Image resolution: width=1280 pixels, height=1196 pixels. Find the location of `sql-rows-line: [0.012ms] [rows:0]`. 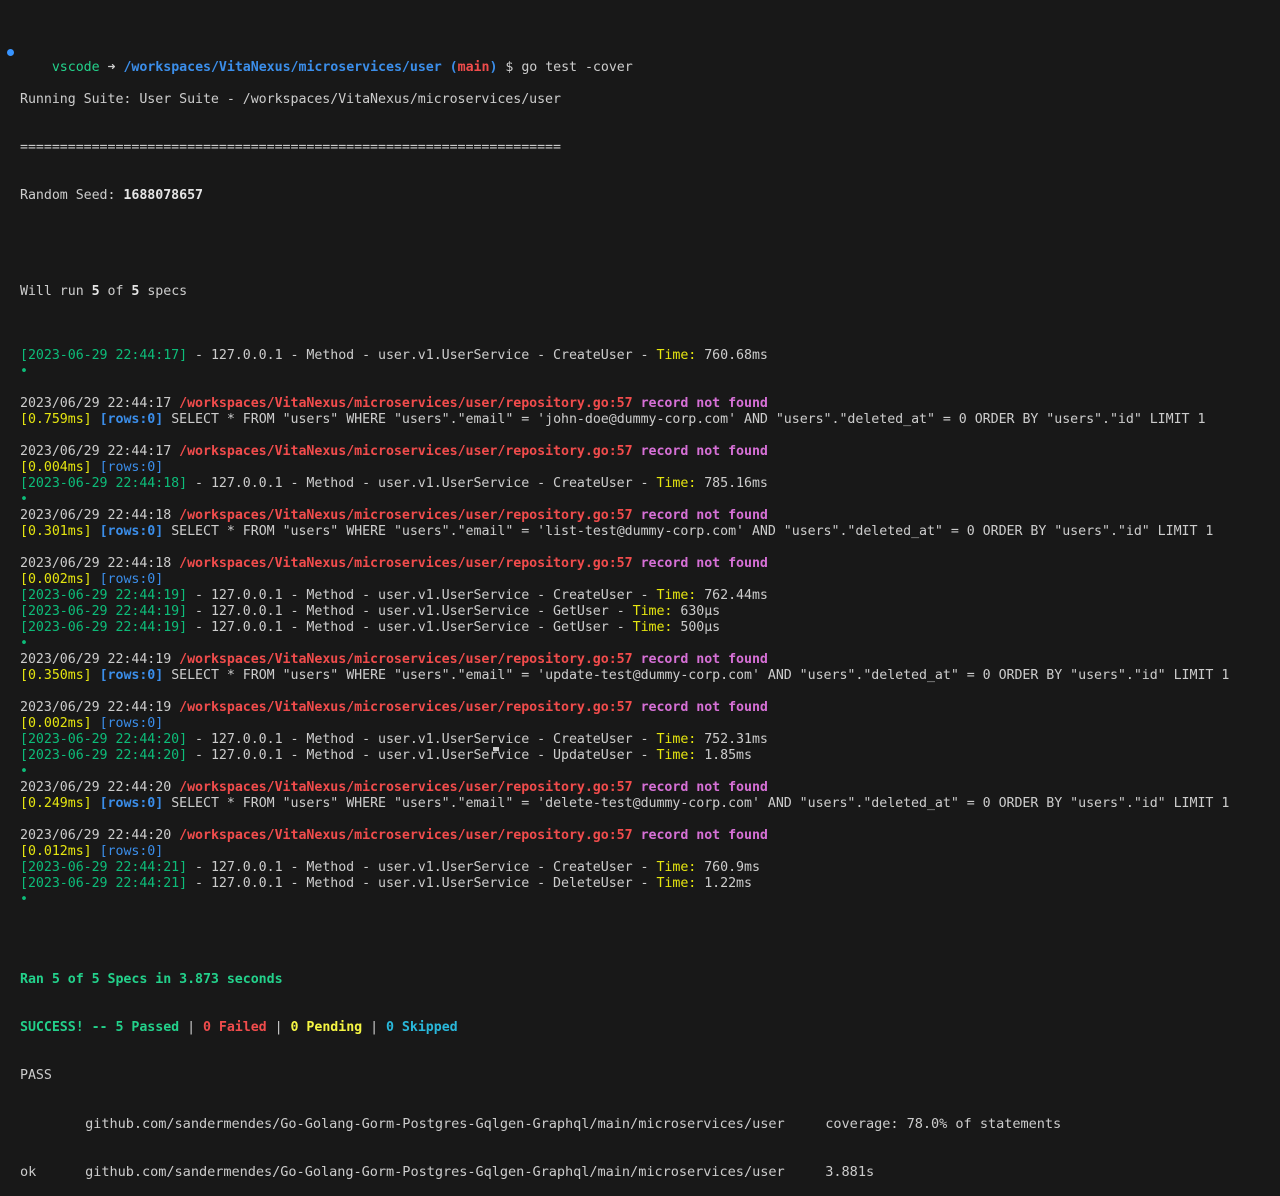

sql-rows-line: [0.012ms] [rows:0] is located at coordinates (640, 852).